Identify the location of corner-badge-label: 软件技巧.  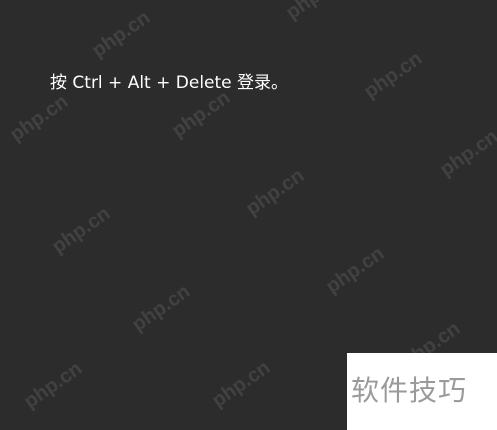
(409, 390).